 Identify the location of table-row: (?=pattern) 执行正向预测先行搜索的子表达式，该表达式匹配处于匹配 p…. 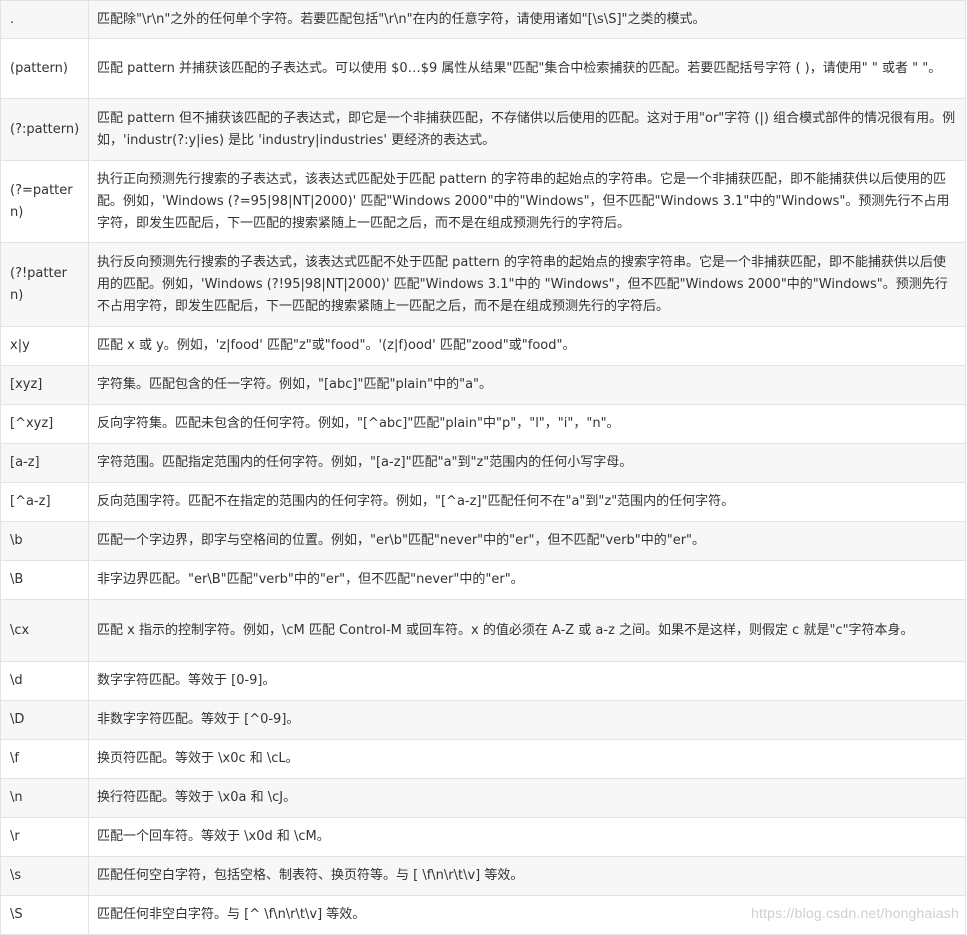
(483, 201).